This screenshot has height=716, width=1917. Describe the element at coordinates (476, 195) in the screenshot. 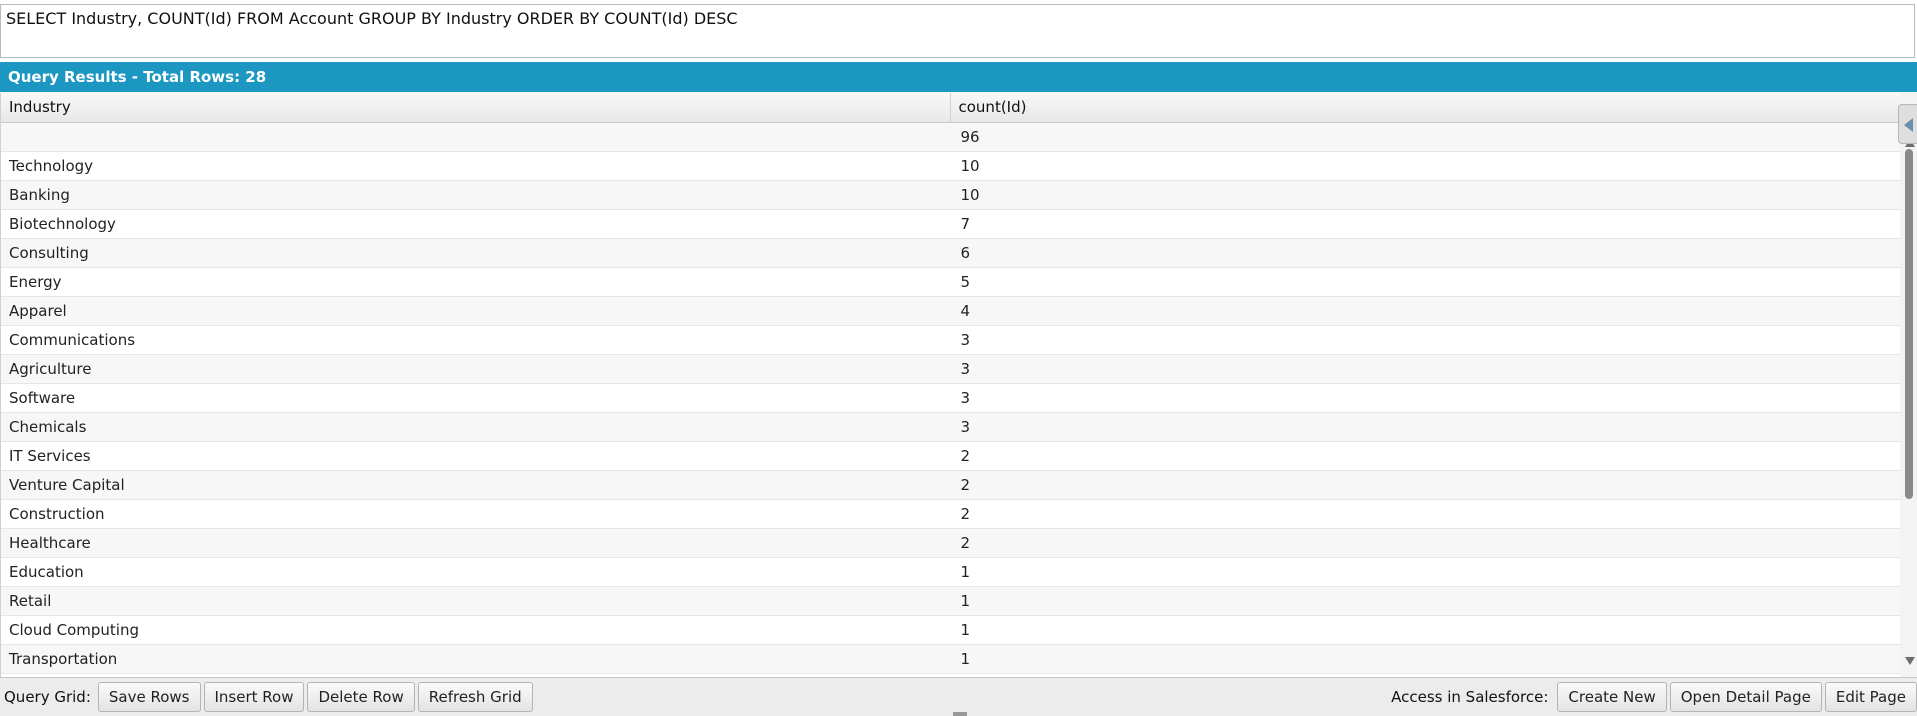

I see `cell-industry: Banking` at that location.